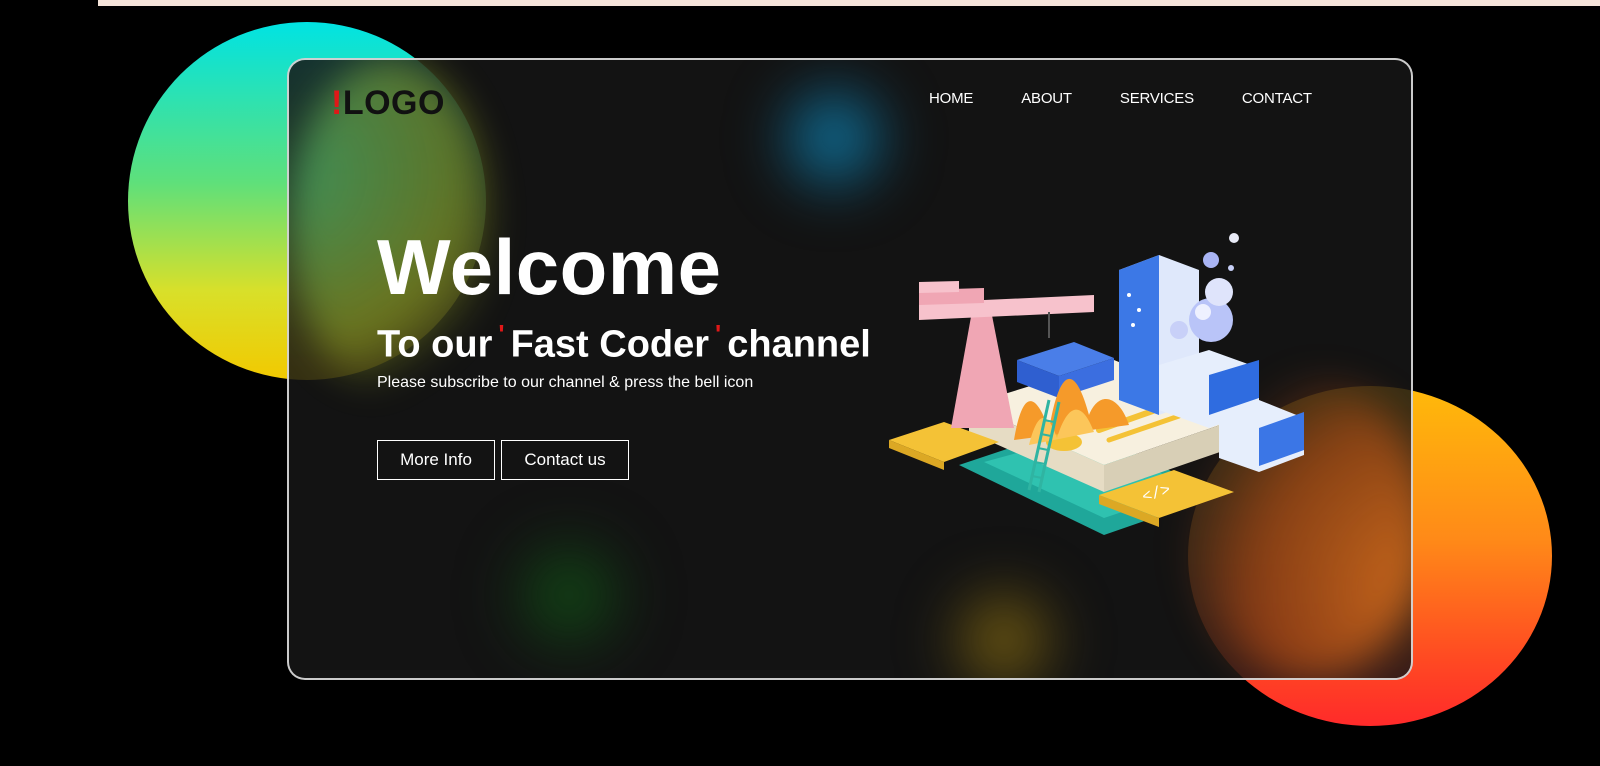 Image resolution: width=1600 pixels, height=766 pixels. Describe the element at coordinates (849, 3) in the screenshot. I see `top-strip` at that location.